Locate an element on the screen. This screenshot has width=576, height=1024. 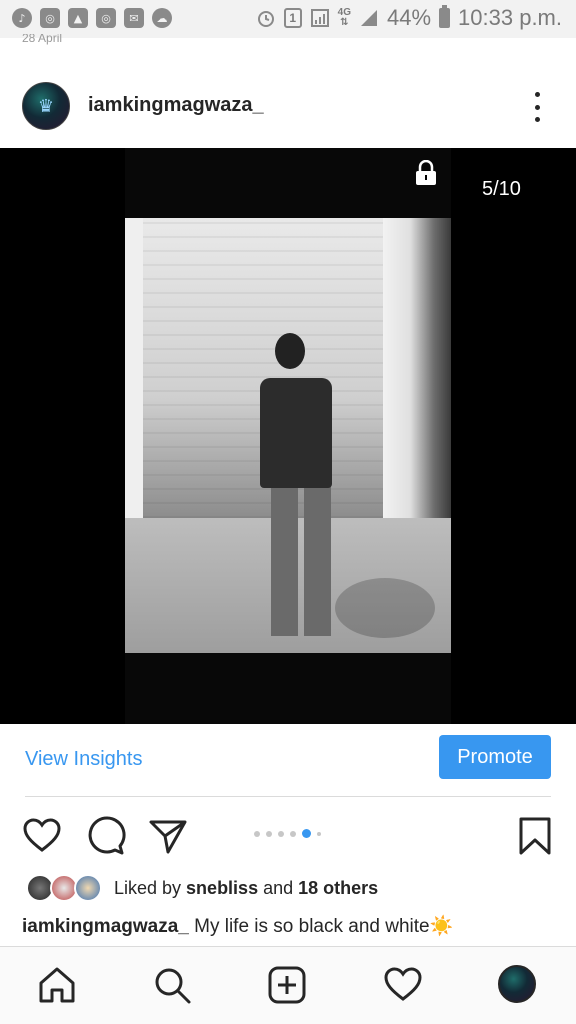
post-username: iamkingmagwaza_ is located at coordinates (176, 105).